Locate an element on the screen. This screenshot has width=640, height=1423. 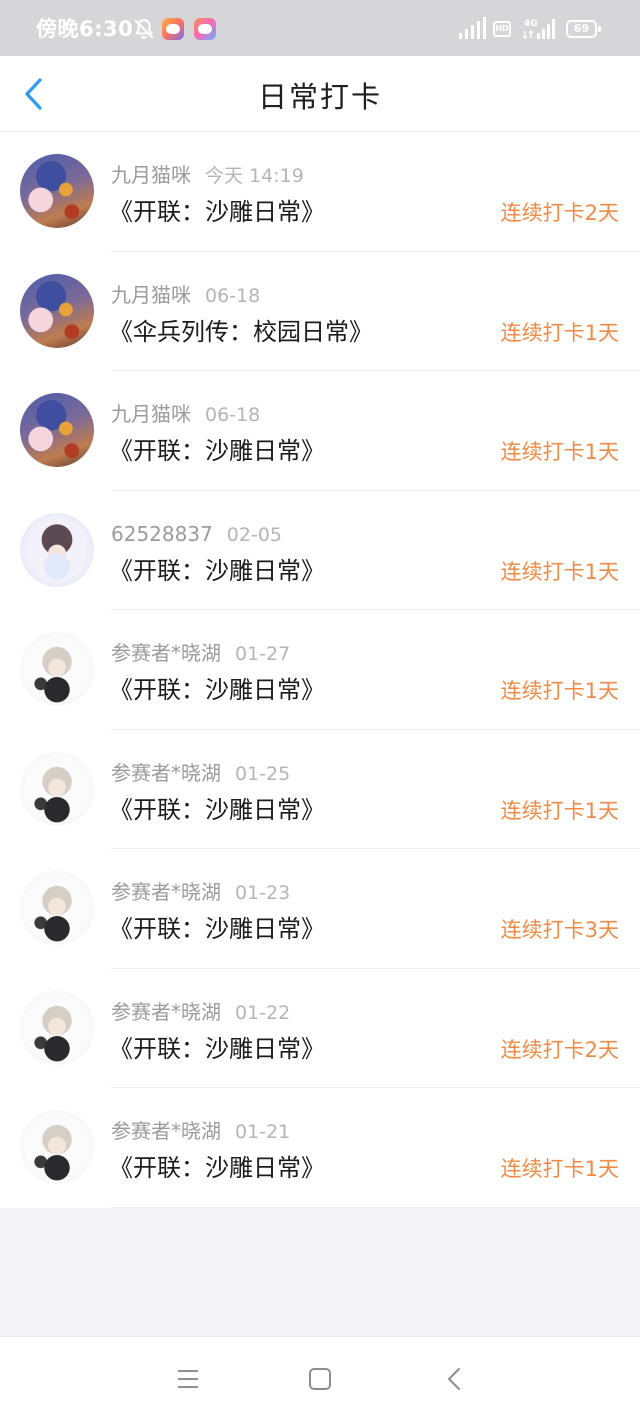
battery-level: 69 is located at coordinates (581, 29).